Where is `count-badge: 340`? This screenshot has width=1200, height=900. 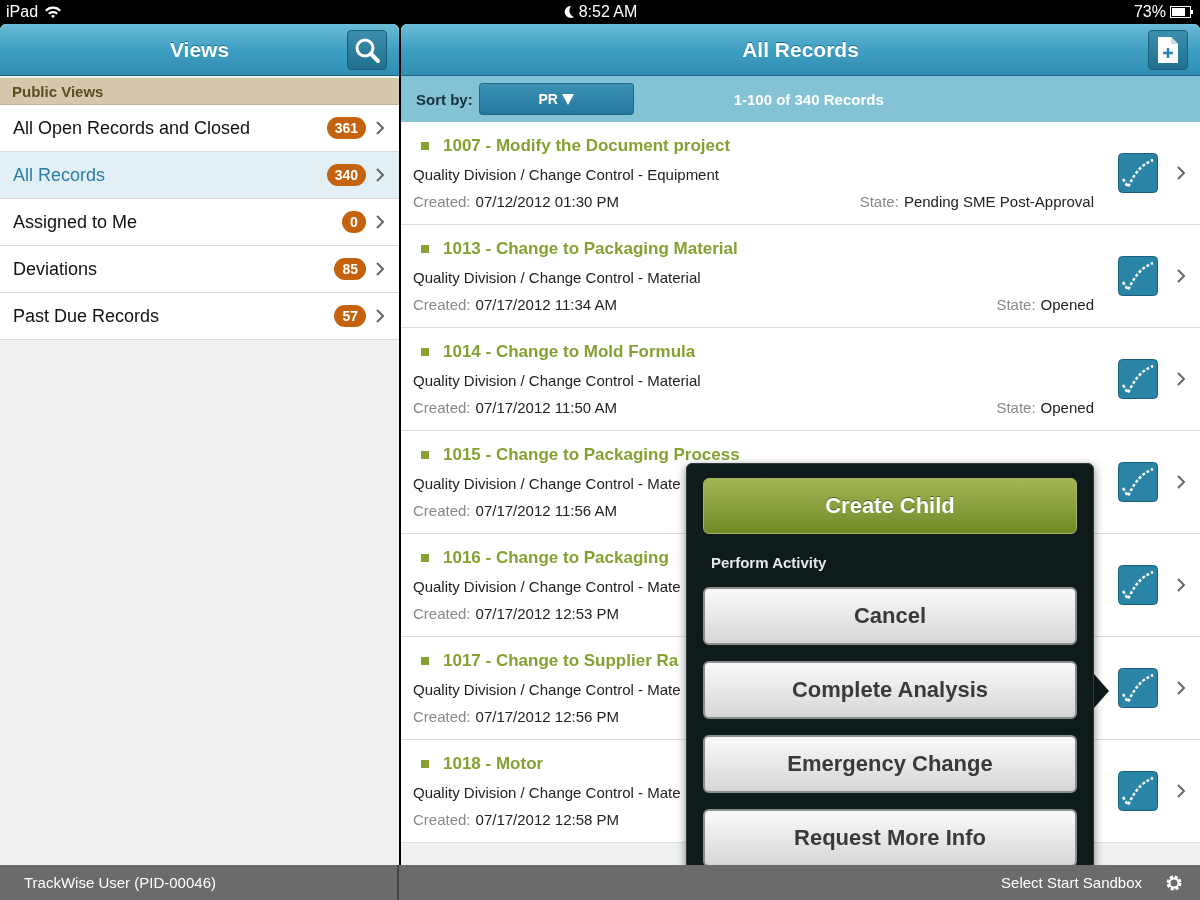
count-badge: 340 is located at coordinates (346, 175).